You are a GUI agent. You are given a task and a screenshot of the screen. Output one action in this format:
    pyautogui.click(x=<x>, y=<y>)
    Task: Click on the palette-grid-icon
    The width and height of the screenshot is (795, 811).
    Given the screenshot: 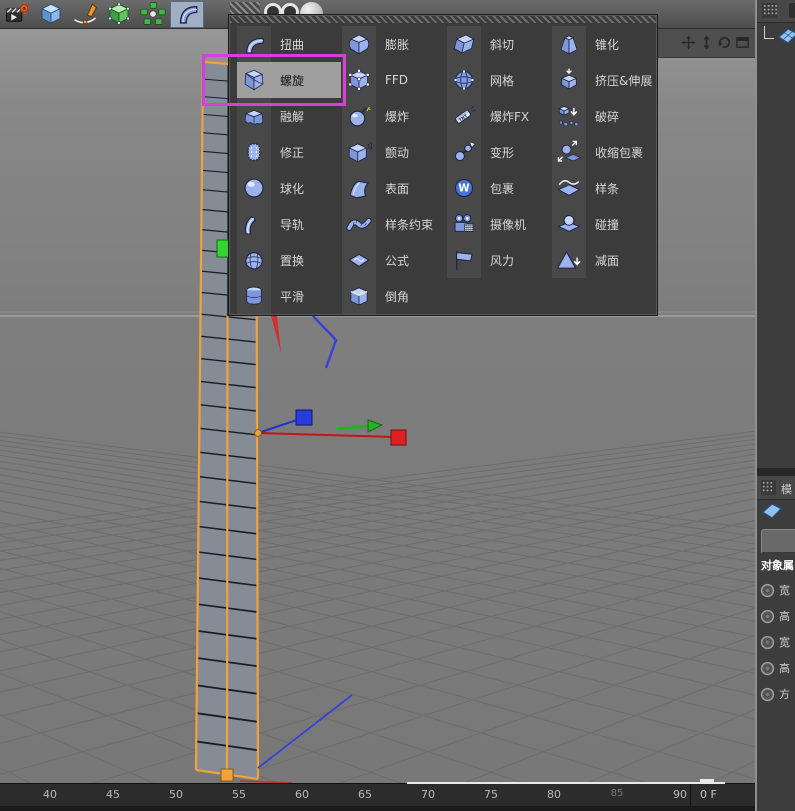 What is the action you would take?
    pyautogui.click(x=769, y=10)
    